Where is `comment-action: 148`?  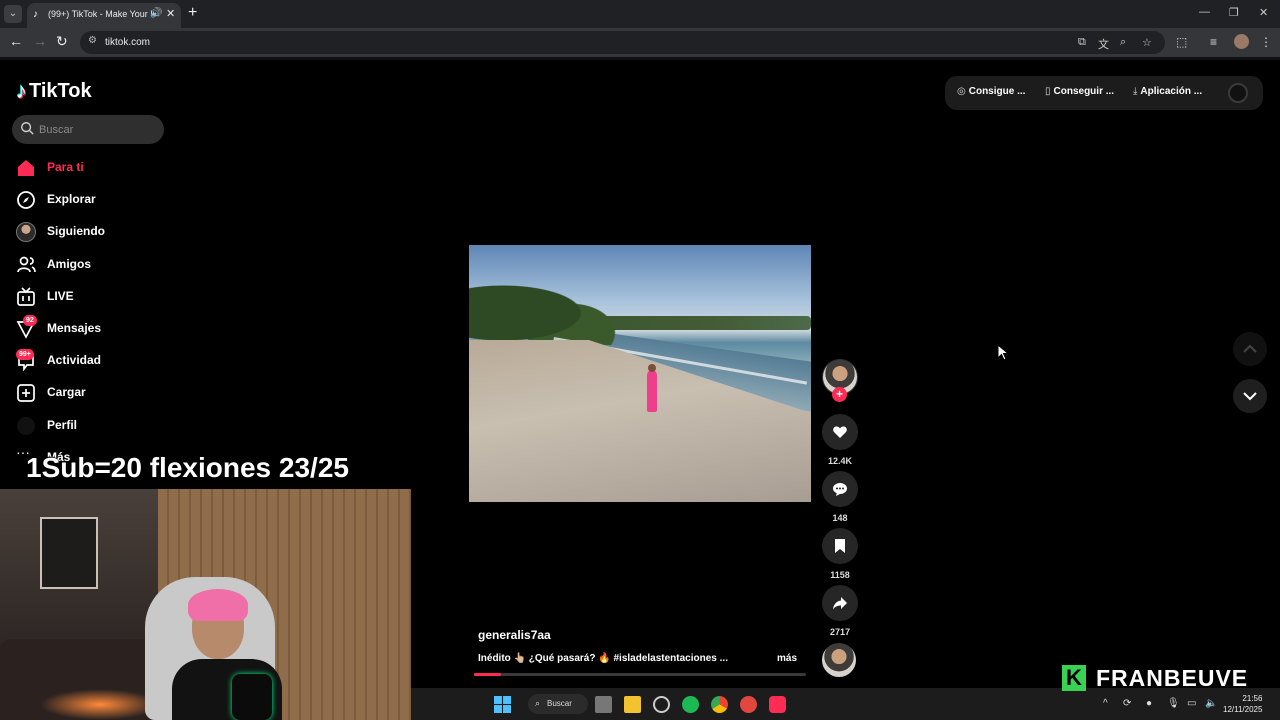 comment-action: 148 is located at coordinates (840, 497).